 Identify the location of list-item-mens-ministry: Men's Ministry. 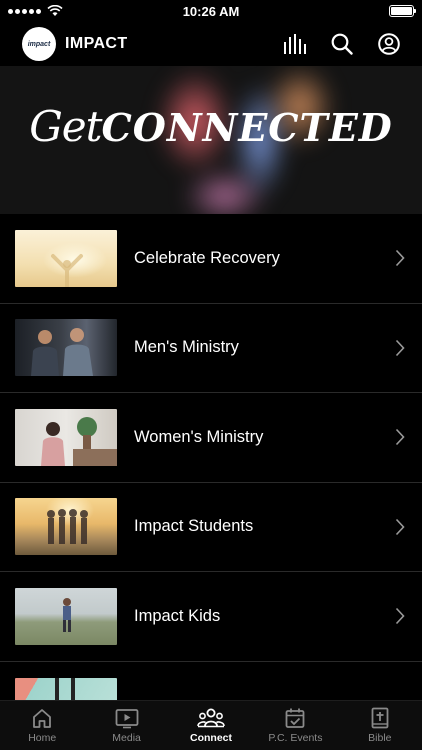
(211, 348).